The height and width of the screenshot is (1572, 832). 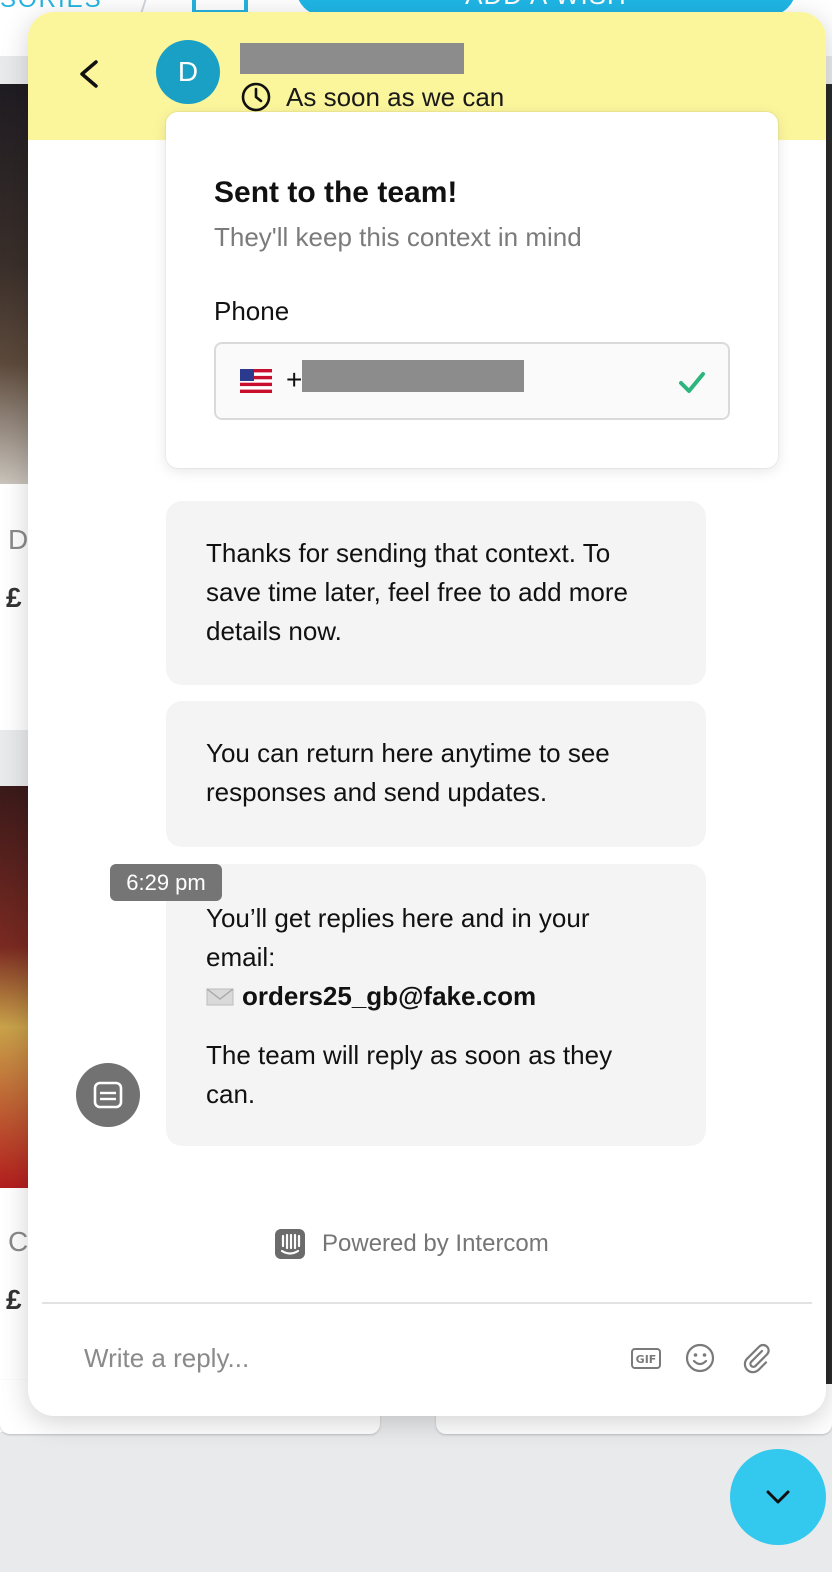 I want to click on intercom-icon, so click(x=290, y=1244).